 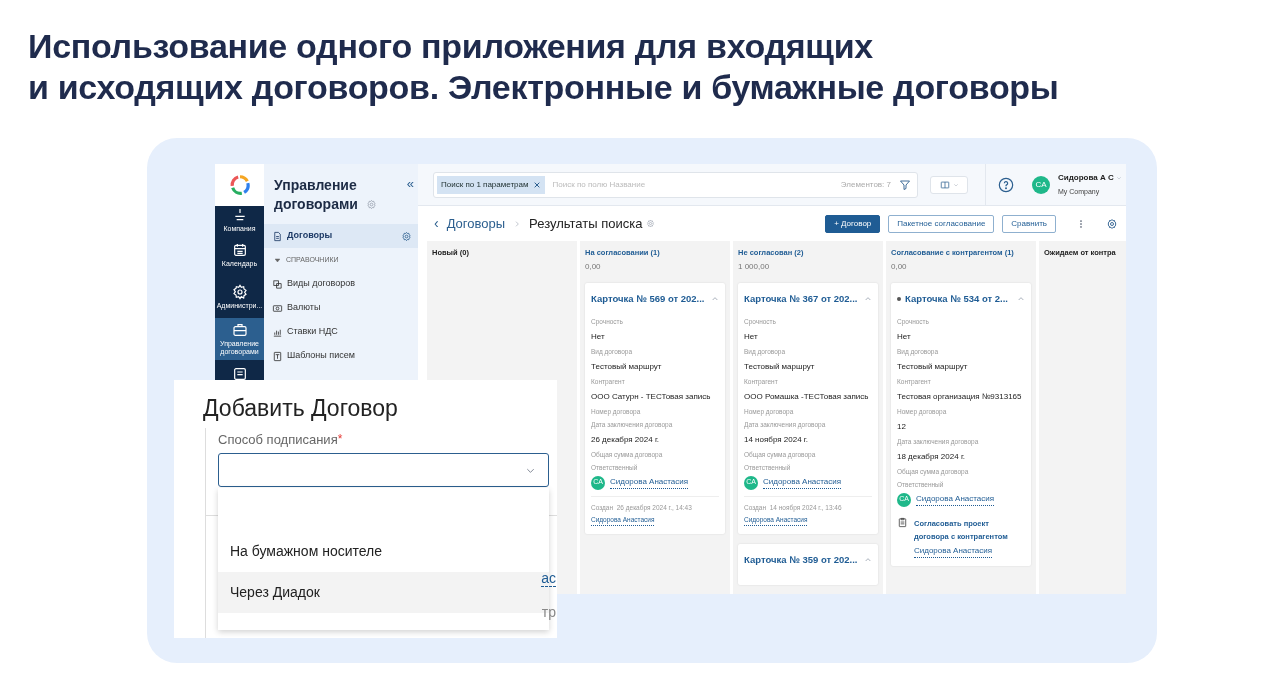 What do you see at coordinates (932, 456) in the screenshot?
I see `field-value: 18 декабря 2024 г.` at bounding box center [932, 456].